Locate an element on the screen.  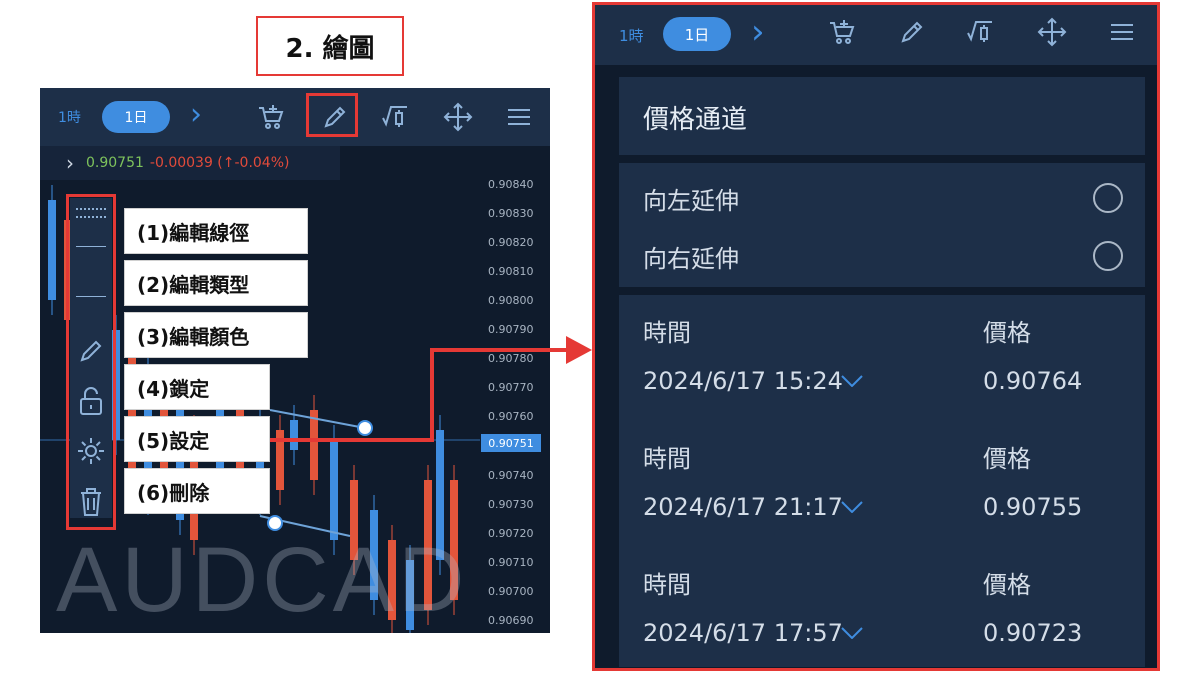
pencil-highlight is located at coordinates (332, 115).